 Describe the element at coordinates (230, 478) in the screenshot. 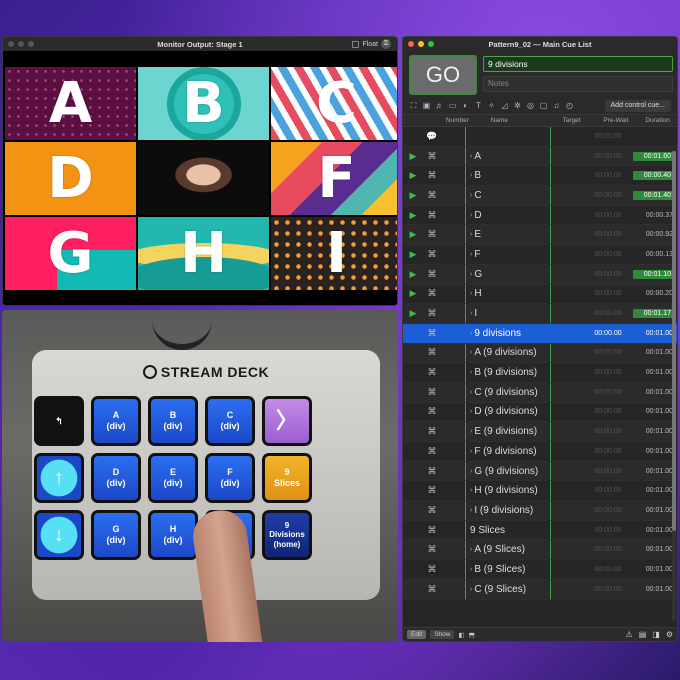

I see `deck-key: F (div)` at that location.